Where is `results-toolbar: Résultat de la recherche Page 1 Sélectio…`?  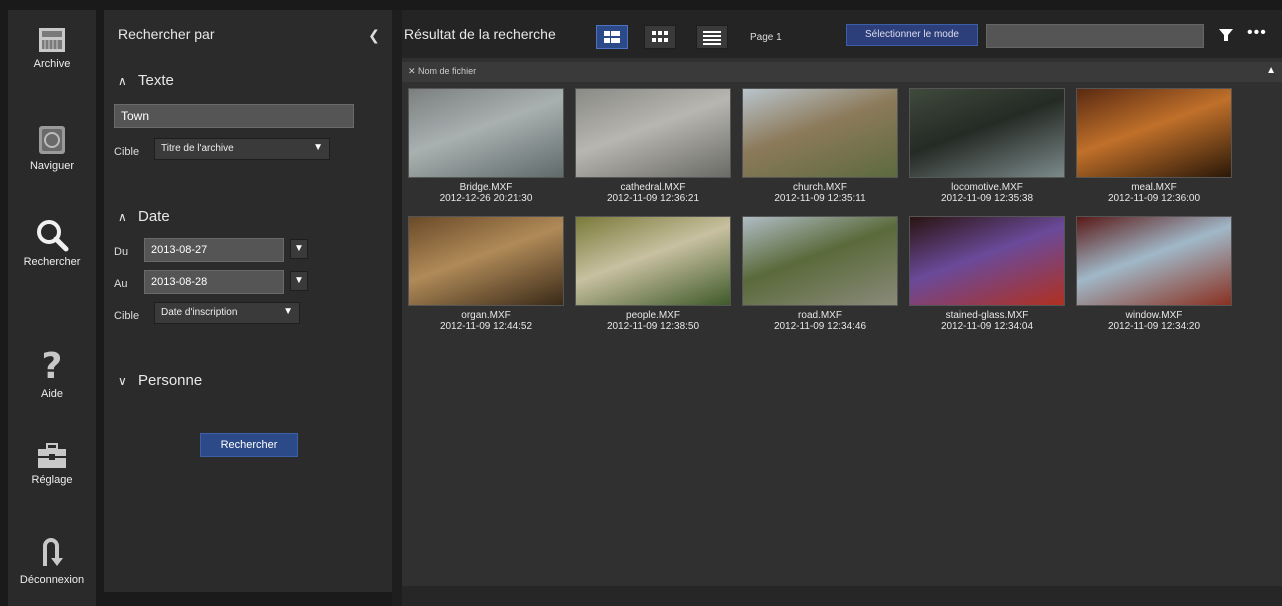 results-toolbar: Résultat de la recherche Page 1 Sélectio… is located at coordinates (842, 34).